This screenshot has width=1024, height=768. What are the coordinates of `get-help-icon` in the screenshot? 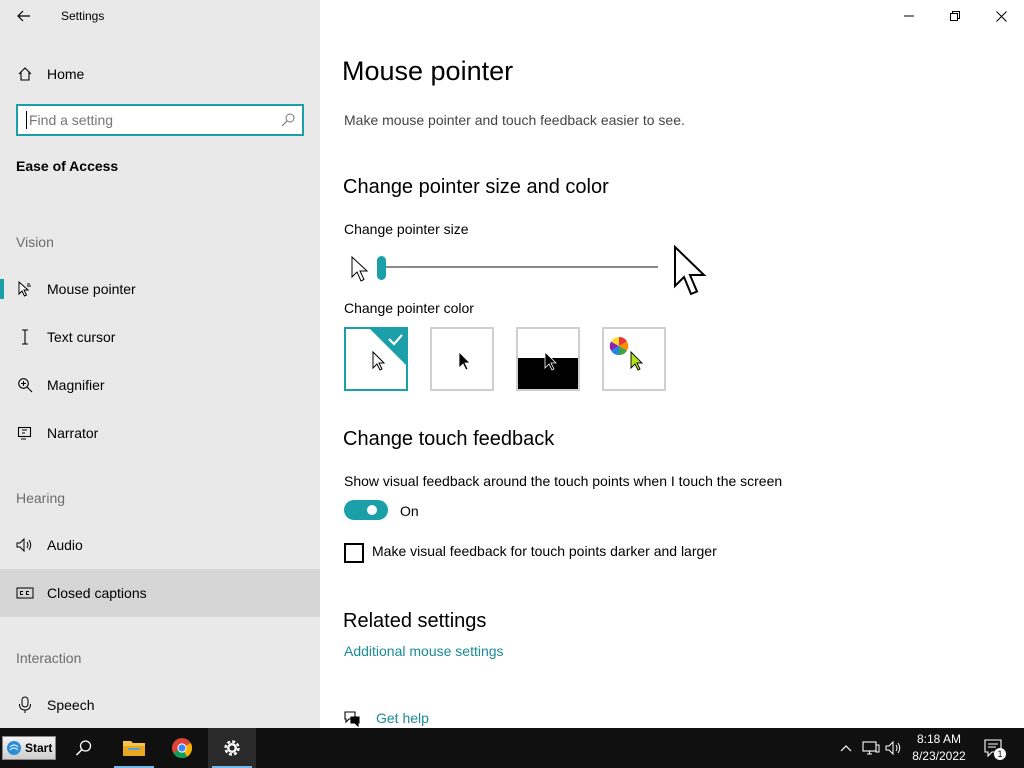 It's located at (352, 719).